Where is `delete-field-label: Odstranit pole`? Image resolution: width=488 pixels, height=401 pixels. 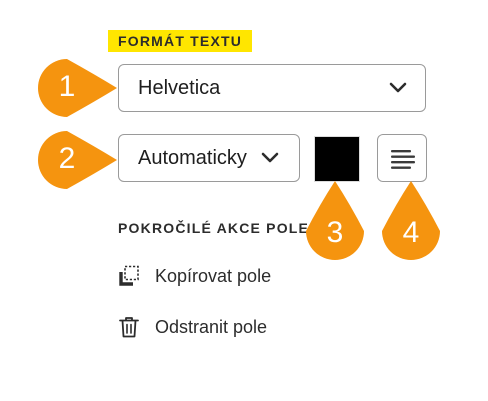
delete-field-label: Odstranit pole is located at coordinates (211, 326).